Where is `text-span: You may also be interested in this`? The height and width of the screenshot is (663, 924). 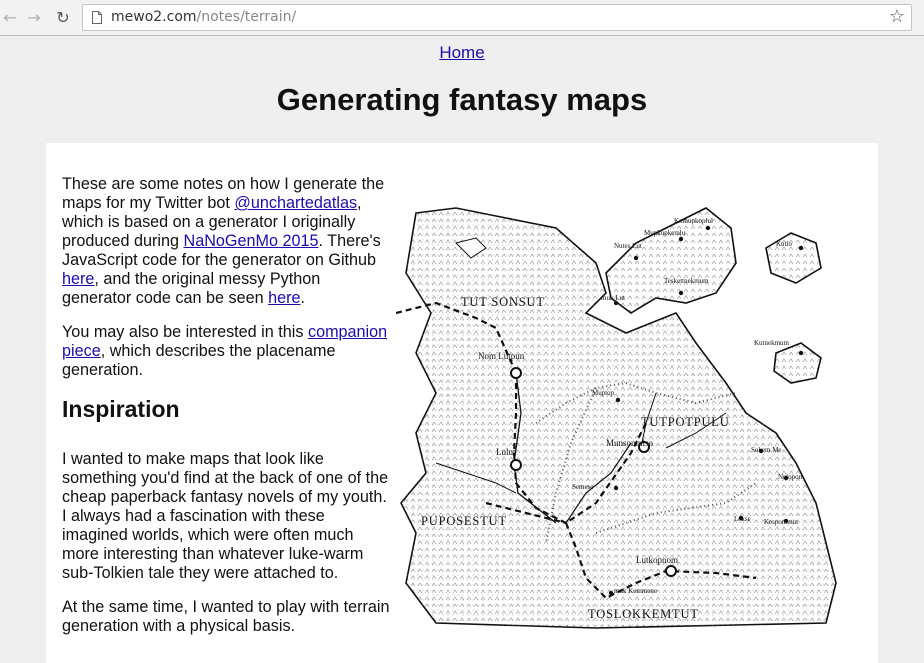
text-span: You may also be interested in this is located at coordinates (185, 332).